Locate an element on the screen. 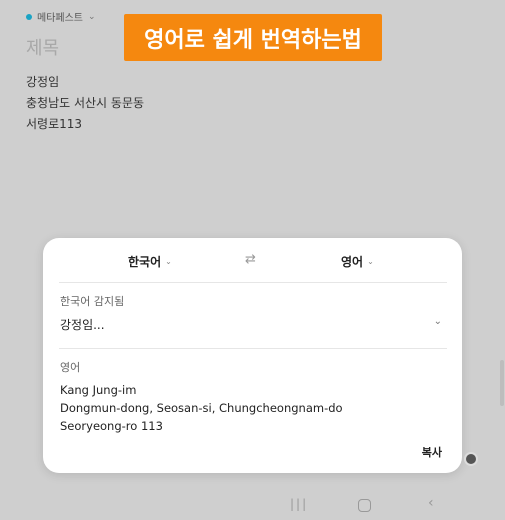 Image resolution: width=505 pixels, height=520 pixels. language-bar: 한국어 ⌄ ⇄ 영어 ⌄ is located at coordinates (252, 260).